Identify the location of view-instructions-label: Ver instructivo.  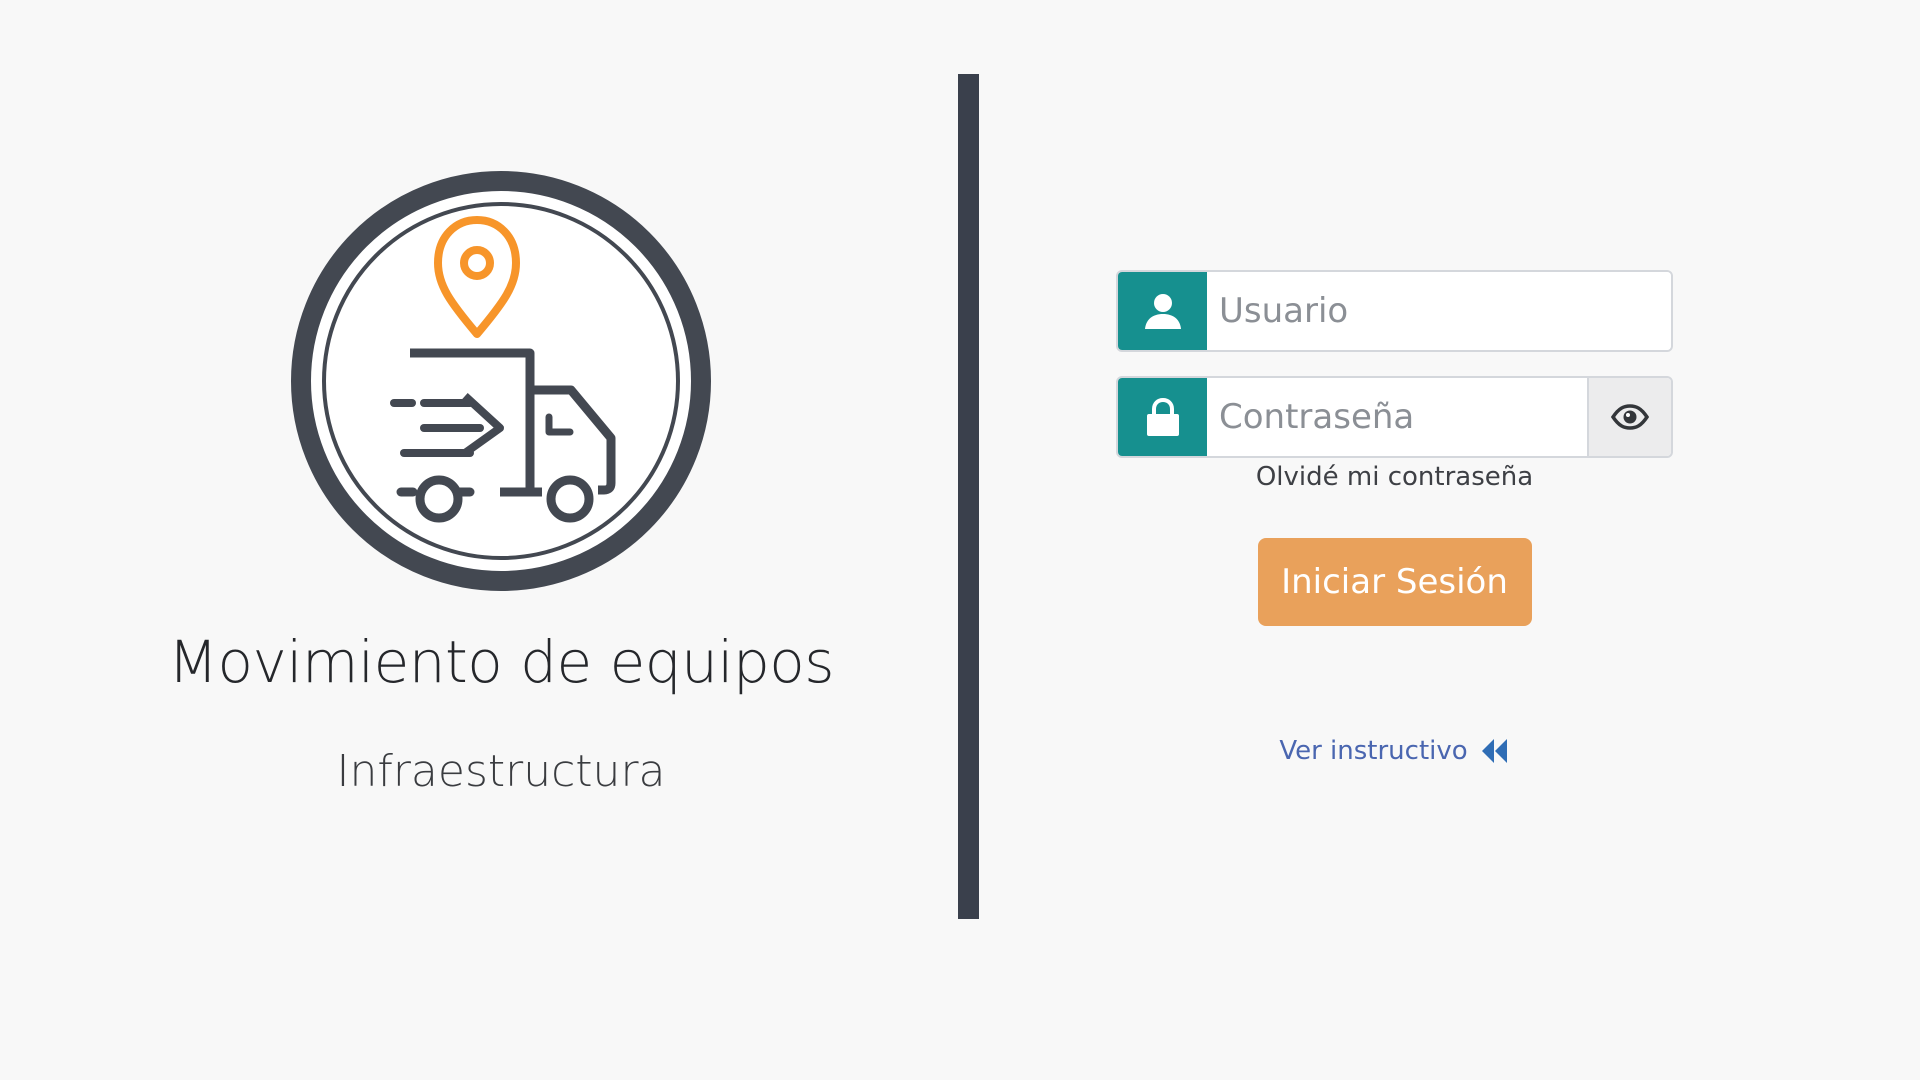
(1373, 751).